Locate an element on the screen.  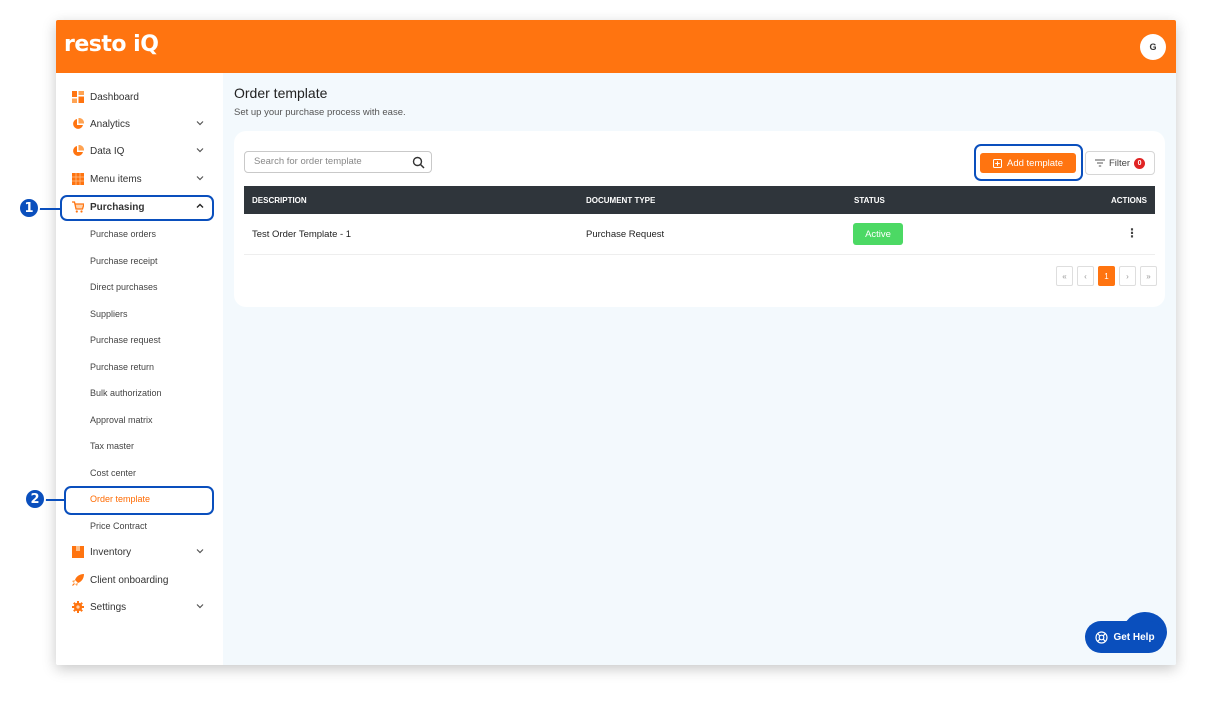
top-bar: resto iQ G is located at coordinates (616, 46).